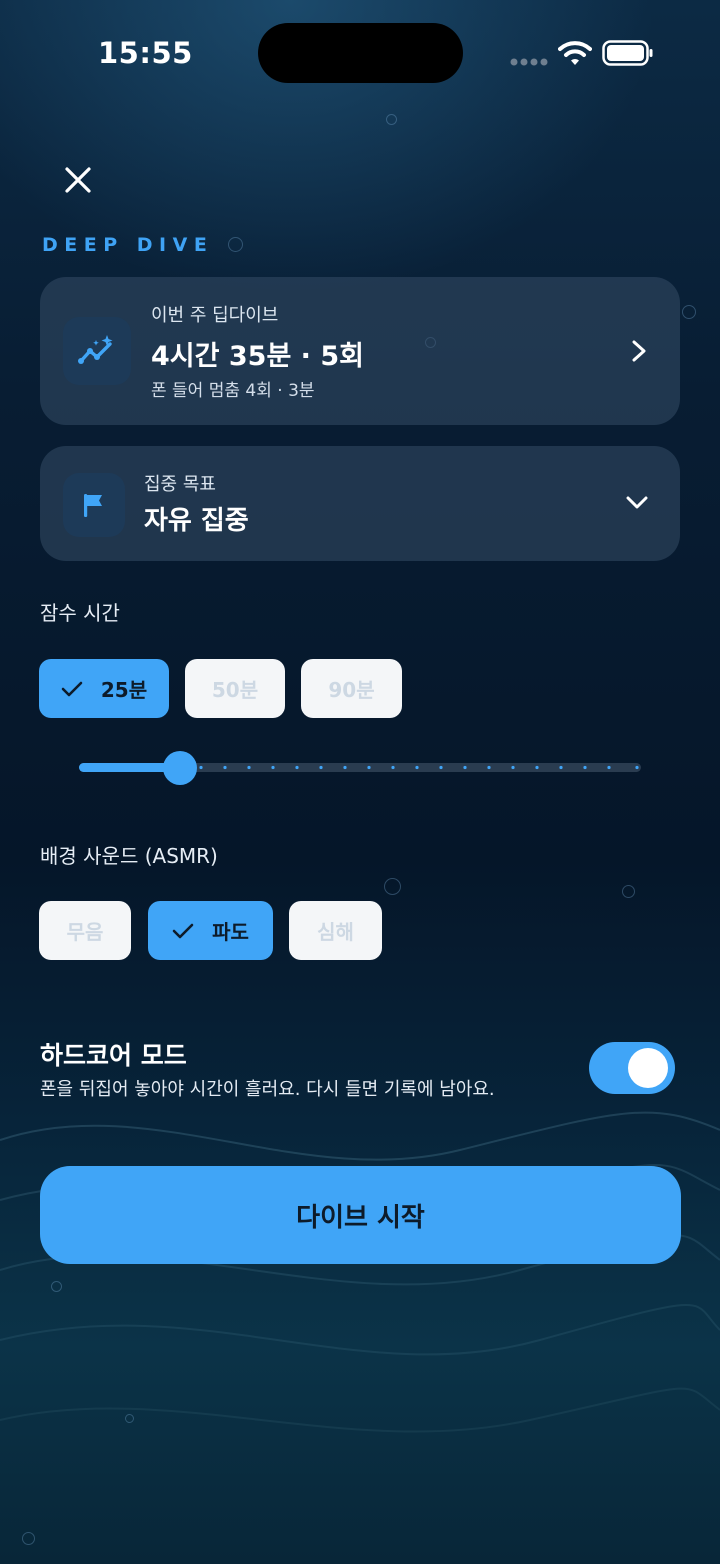 Image resolution: width=720 pixels, height=1564 pixels. What do you see at coordinates (639, 351) in the screenshot?
I see `chevron-right-icon` at bounding box center [639, 351].